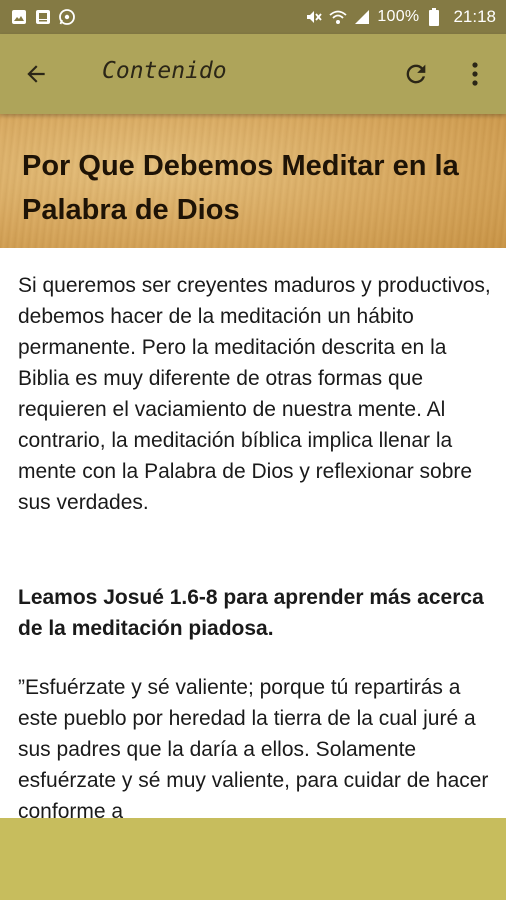  I want to click on gallery-icon, so click(43, 17).